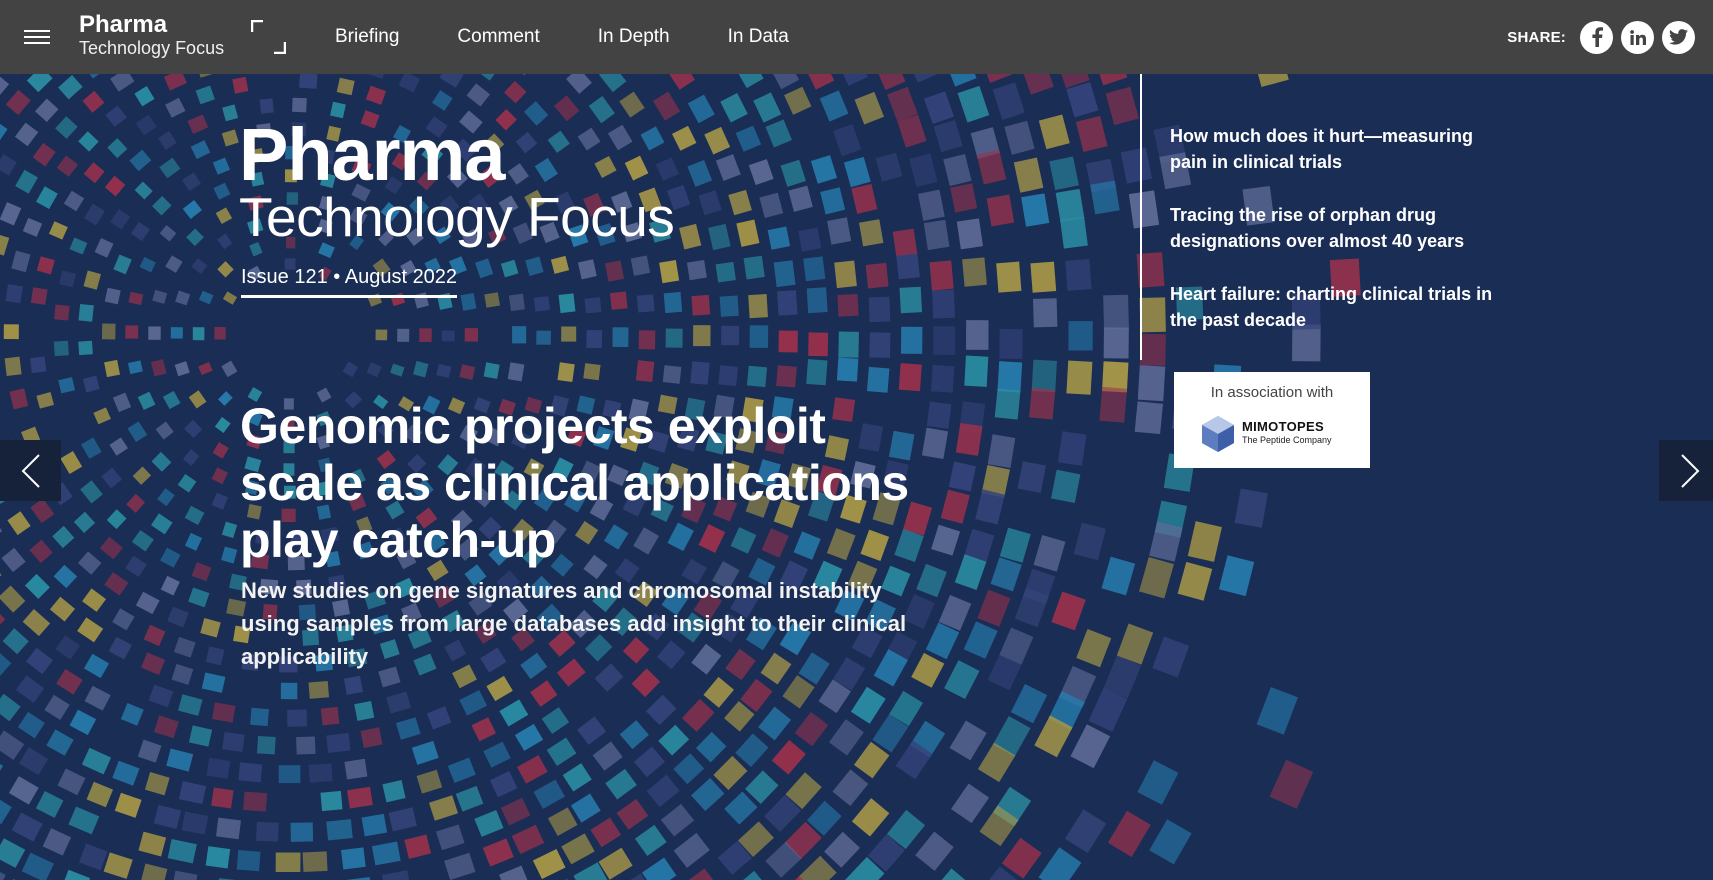 This screenshot has height=880, width=1713. Describe the element at coordinates (1272, 392) in the screenshot. I see `association-label: In association with` at that location.